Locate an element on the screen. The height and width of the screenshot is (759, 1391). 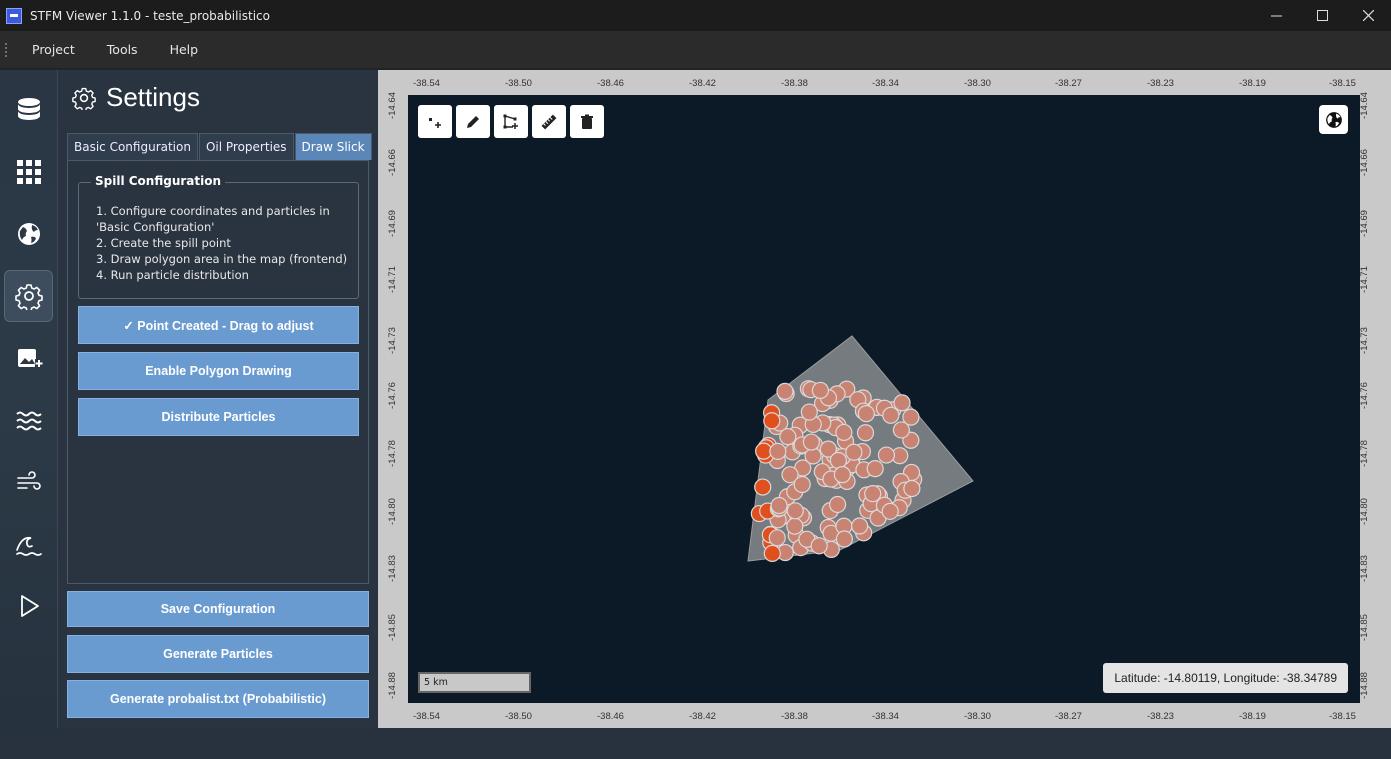
close-icon is located at coordinates (1368, 15).